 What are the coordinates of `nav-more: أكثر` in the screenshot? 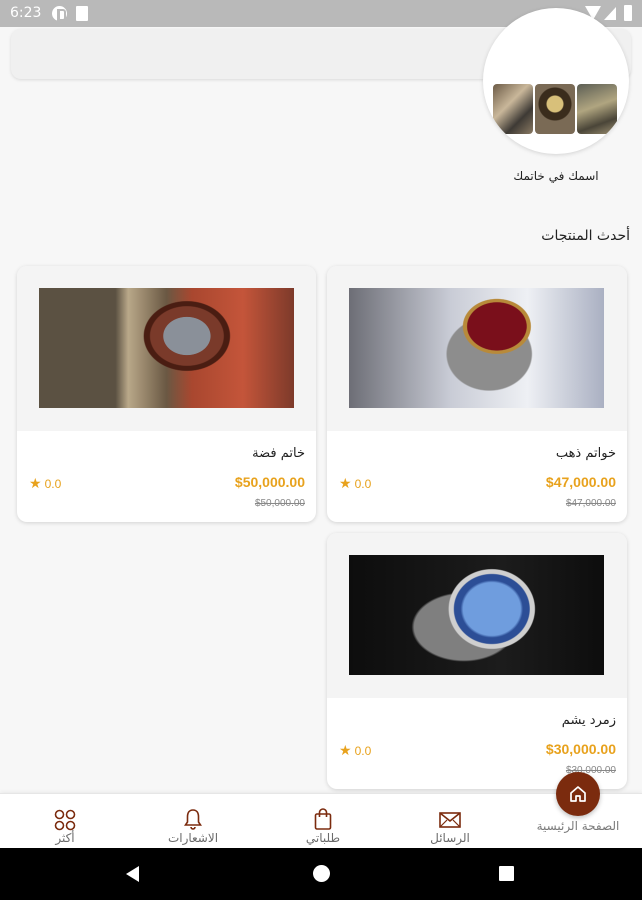 It's located at (65, 821).